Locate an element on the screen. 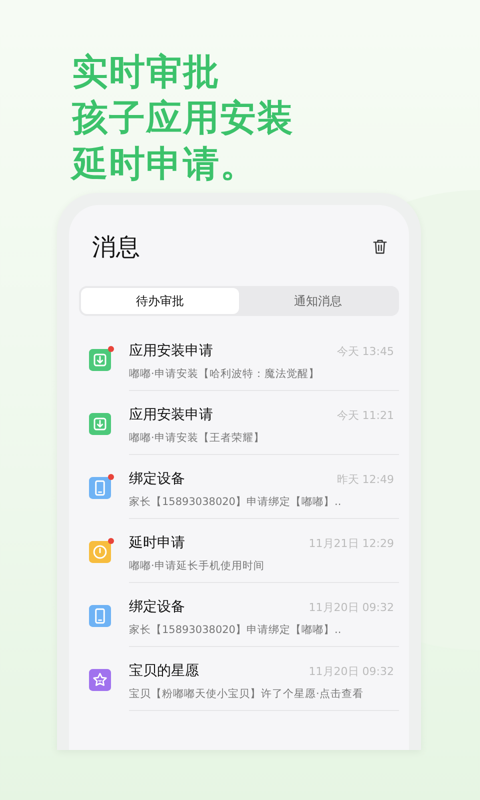 The width and height of the screenshot is (480, 800). download-icon is located at coordinates (100, 360).